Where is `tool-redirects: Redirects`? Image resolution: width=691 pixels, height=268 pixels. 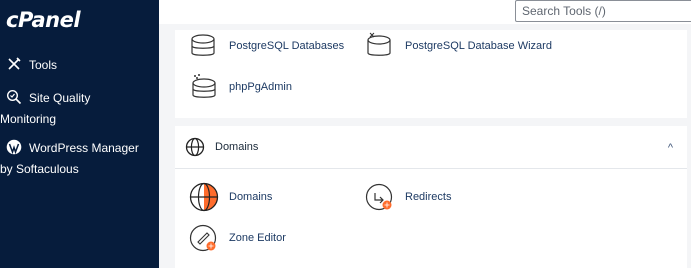
tool-redirects: Redirects is located at coordinates (408, 197).